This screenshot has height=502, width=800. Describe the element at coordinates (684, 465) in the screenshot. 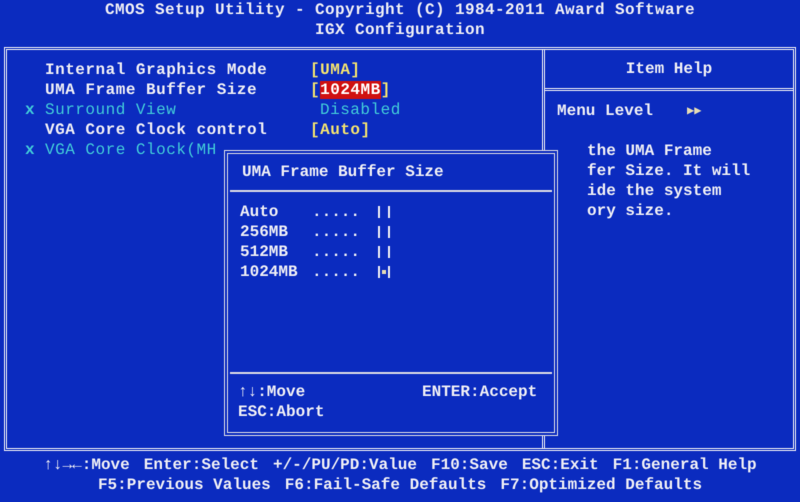

I see `key-hint: F1:General Help` at that location.